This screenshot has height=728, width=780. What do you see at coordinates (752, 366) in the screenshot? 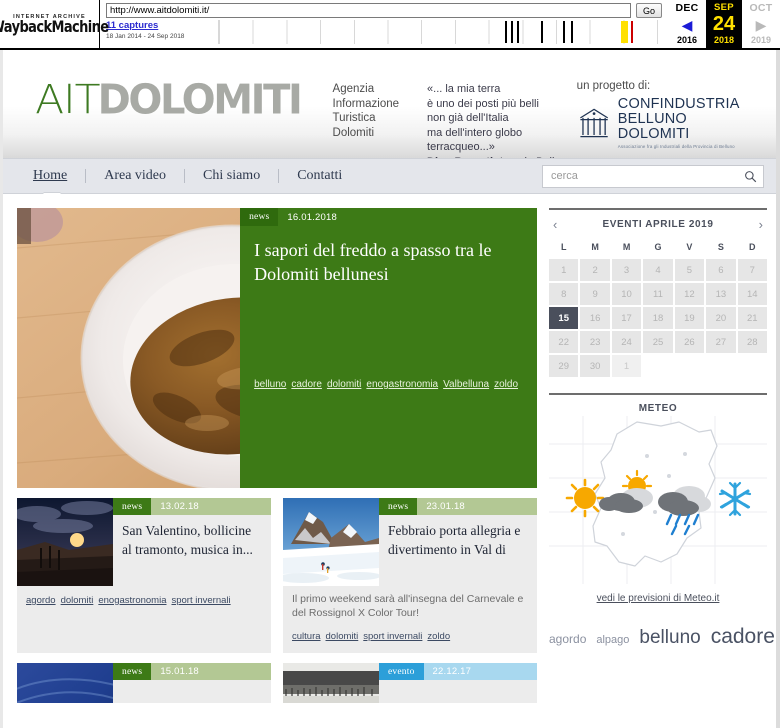
I see `calendar-day-empty` at bounding box center [752, 366].